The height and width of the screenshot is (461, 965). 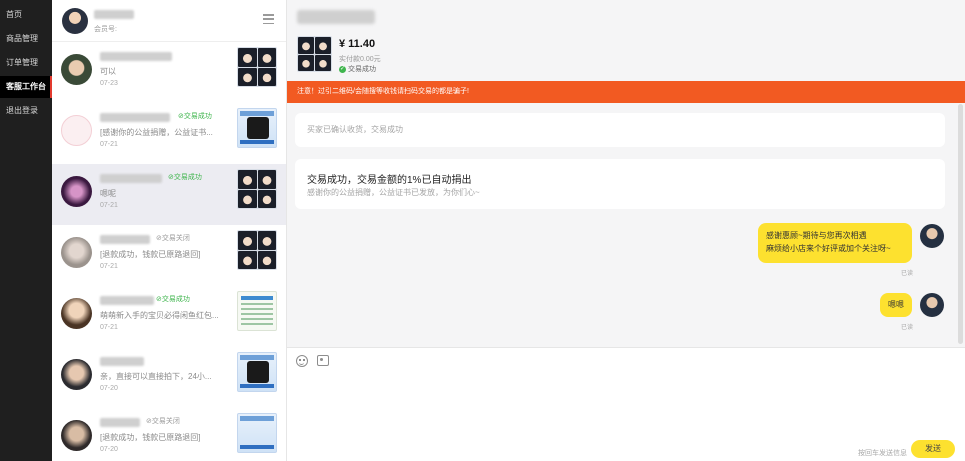 I want to click on system-message-subtitle: 感谢你的公益捐赠，公益证书已发放，为你们心~, so click(x=393, y=192).